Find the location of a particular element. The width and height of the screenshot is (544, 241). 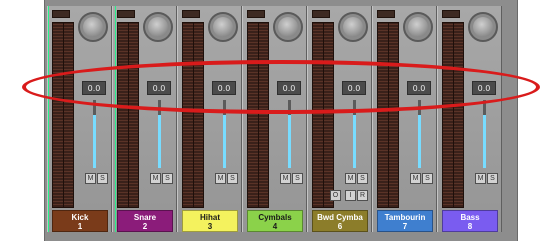

channel-name-tag: Bwd Cymba 6 is located at coordinates (340, 221).